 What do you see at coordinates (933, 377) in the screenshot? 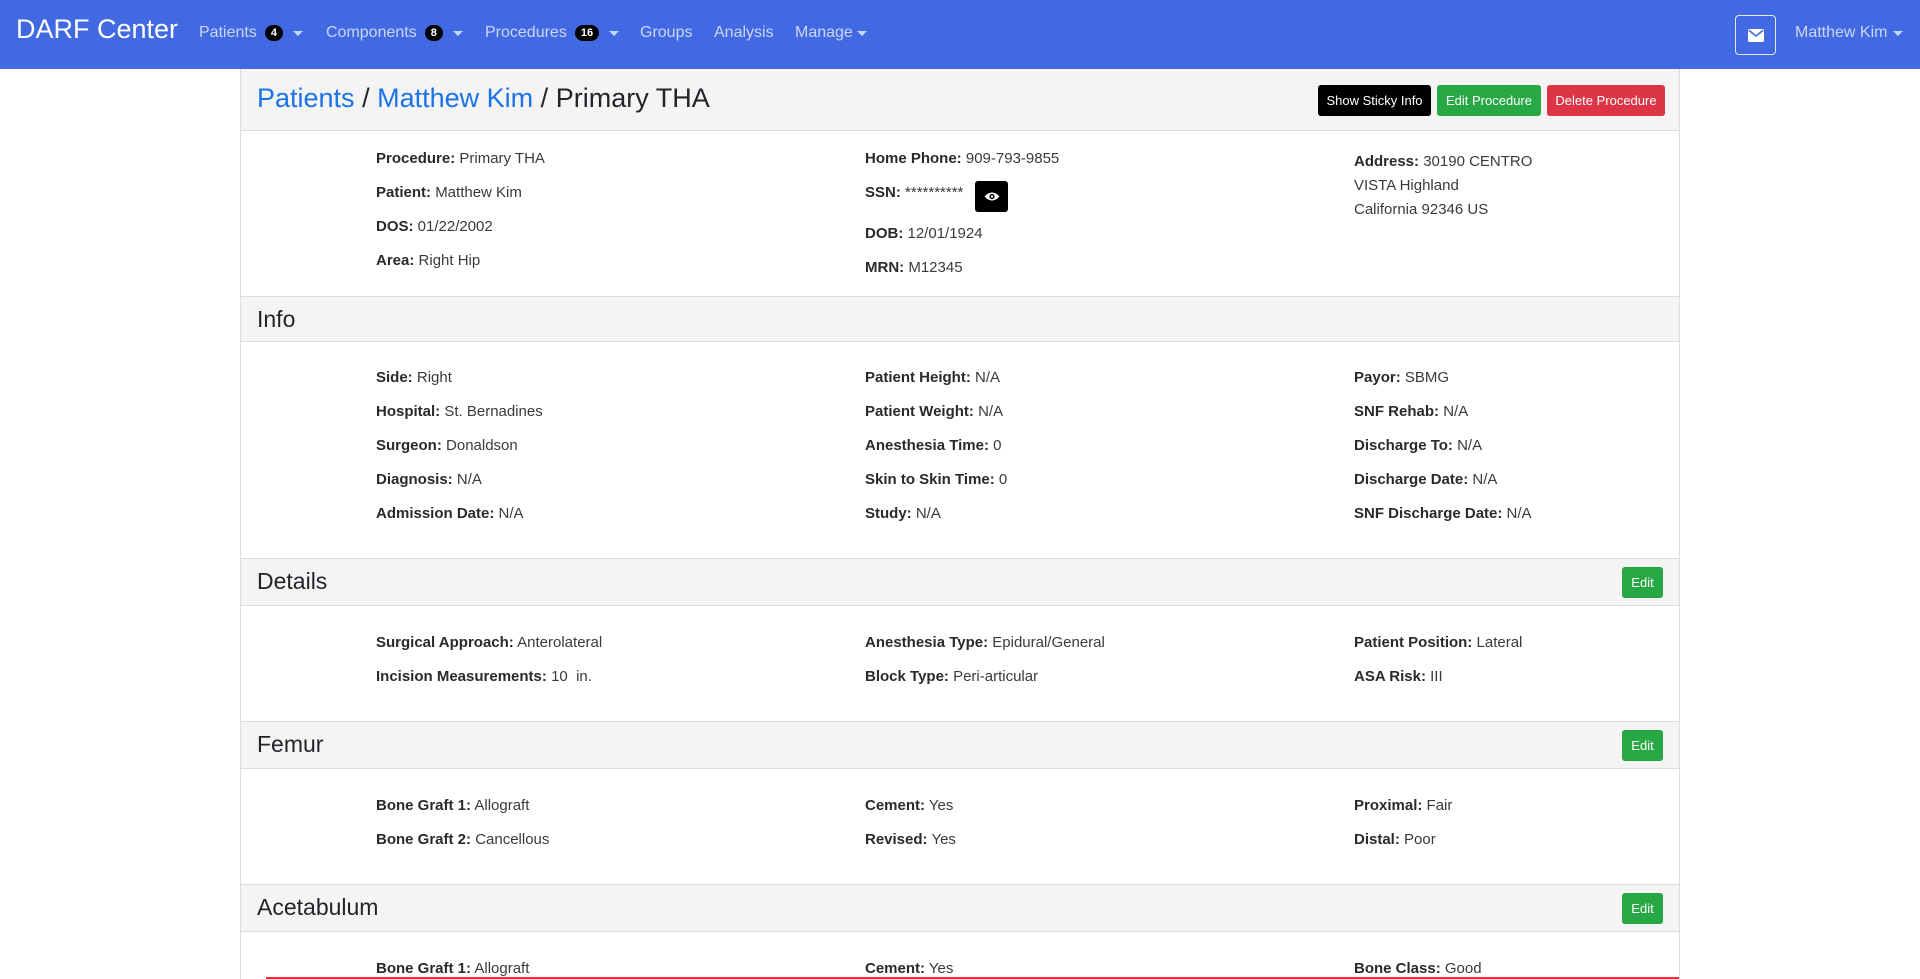
I see `info-patient-height: Patient Height: N/A` at bounding box center [933, 377].